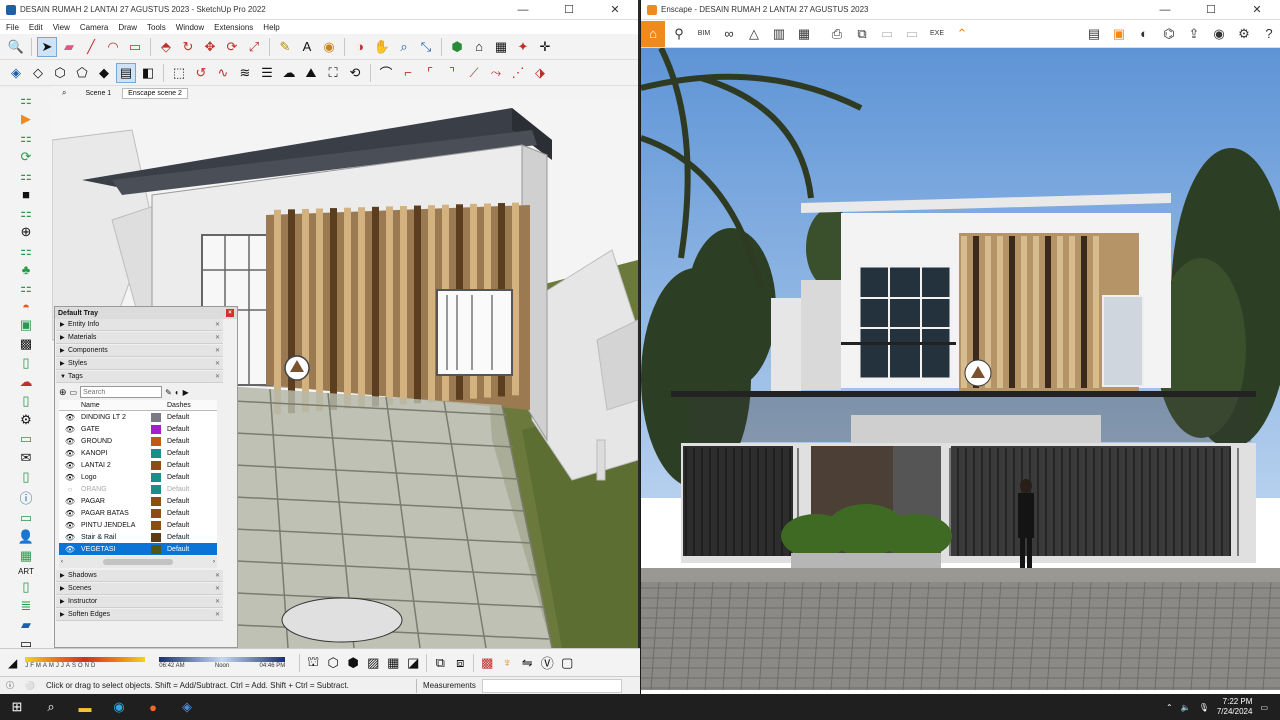  What do you see at coordinates (26, 587) in the screenshot?
I see `panel-6-icon: ▯` at bounding box center [26, 587].